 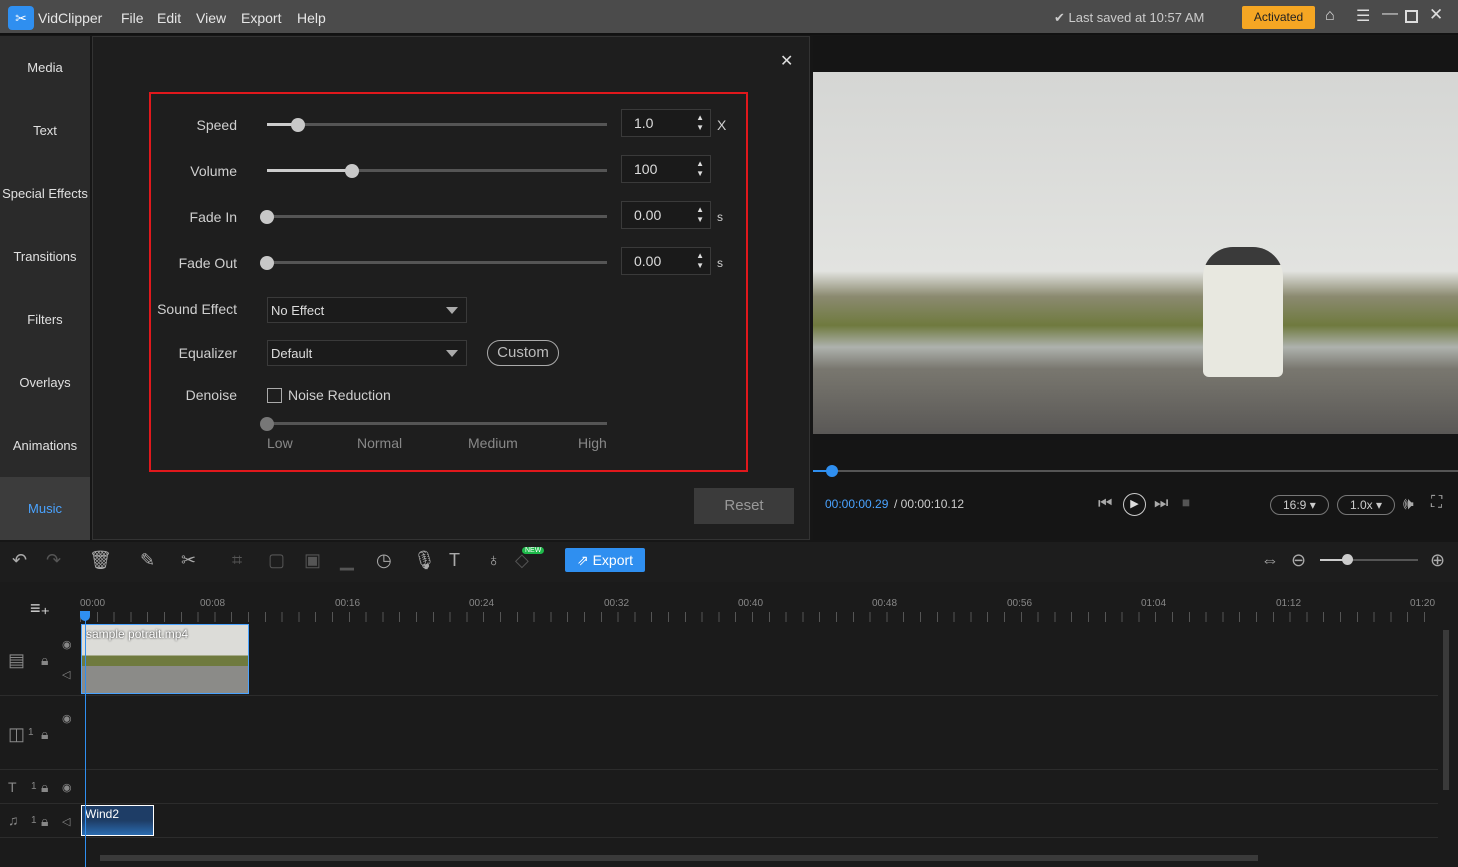 I want to click on sidebar-item-music: Music, so click(x=45, y=508).